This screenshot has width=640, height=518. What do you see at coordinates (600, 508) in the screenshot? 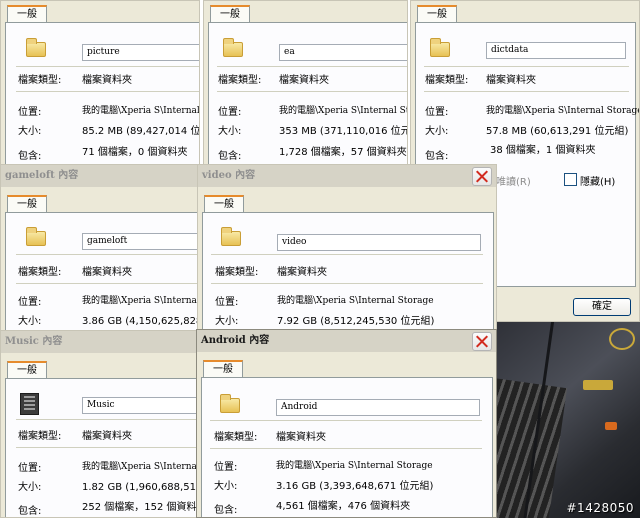
I see `watermark: #1428050` at bounding box center [600, 508].